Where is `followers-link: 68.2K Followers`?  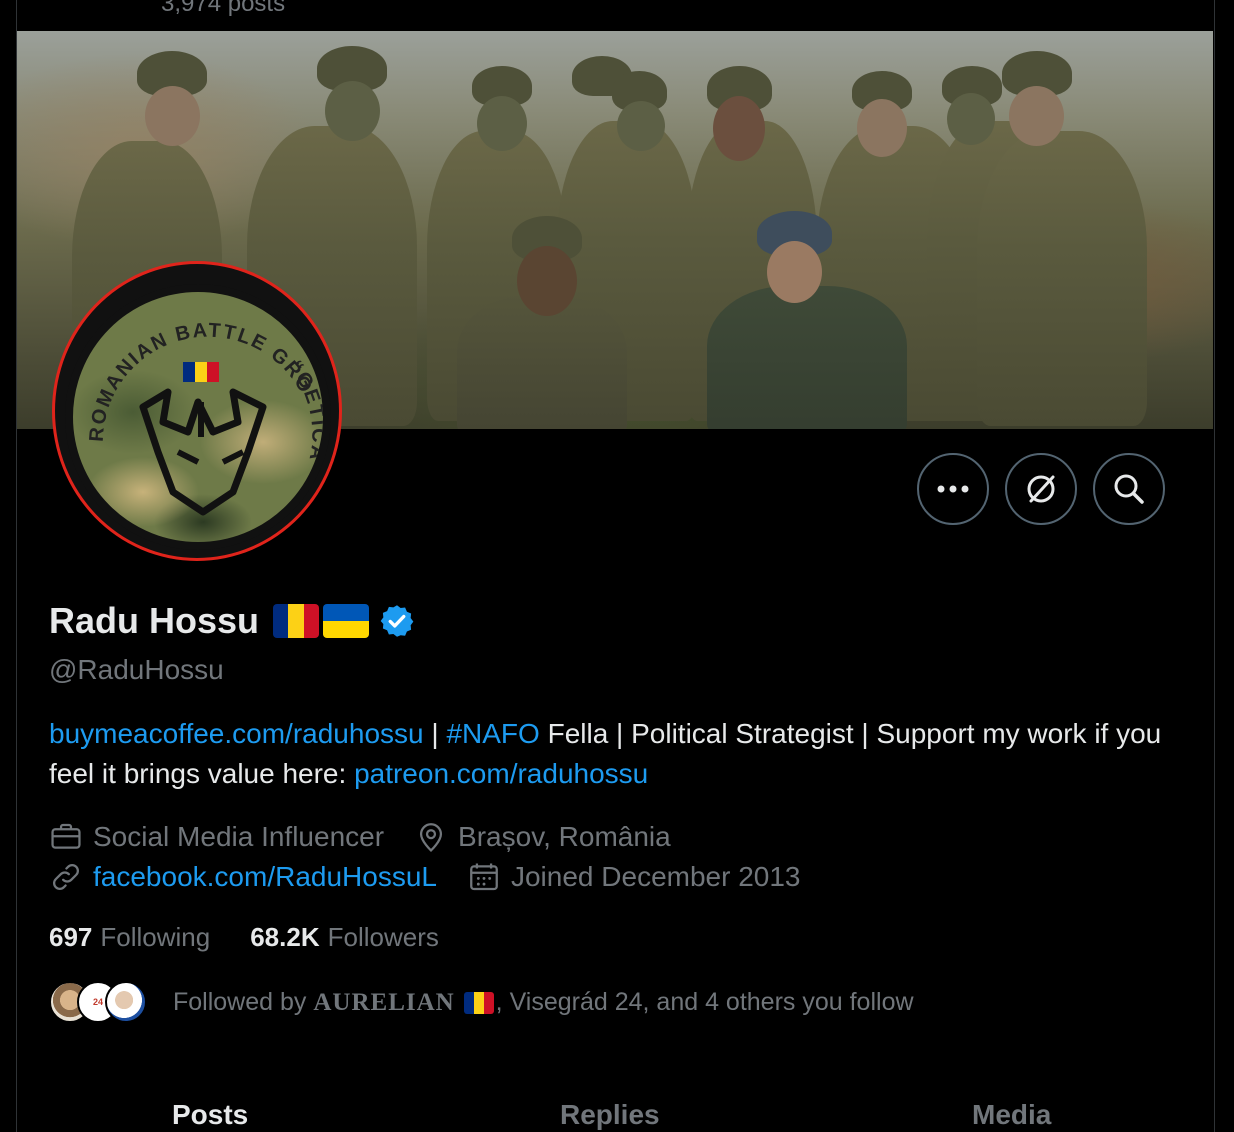 followers-link: 68.2K Followers is located at coordinates (344, 937).